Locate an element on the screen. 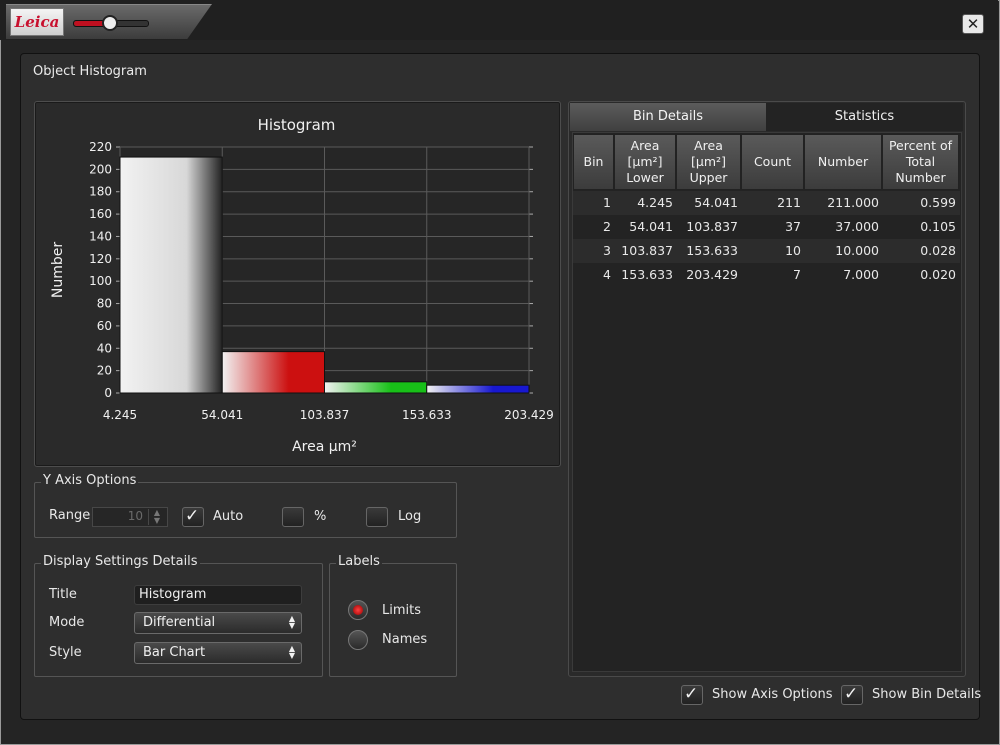  y-tick-label: 0 is located at coordinates (108, 393).